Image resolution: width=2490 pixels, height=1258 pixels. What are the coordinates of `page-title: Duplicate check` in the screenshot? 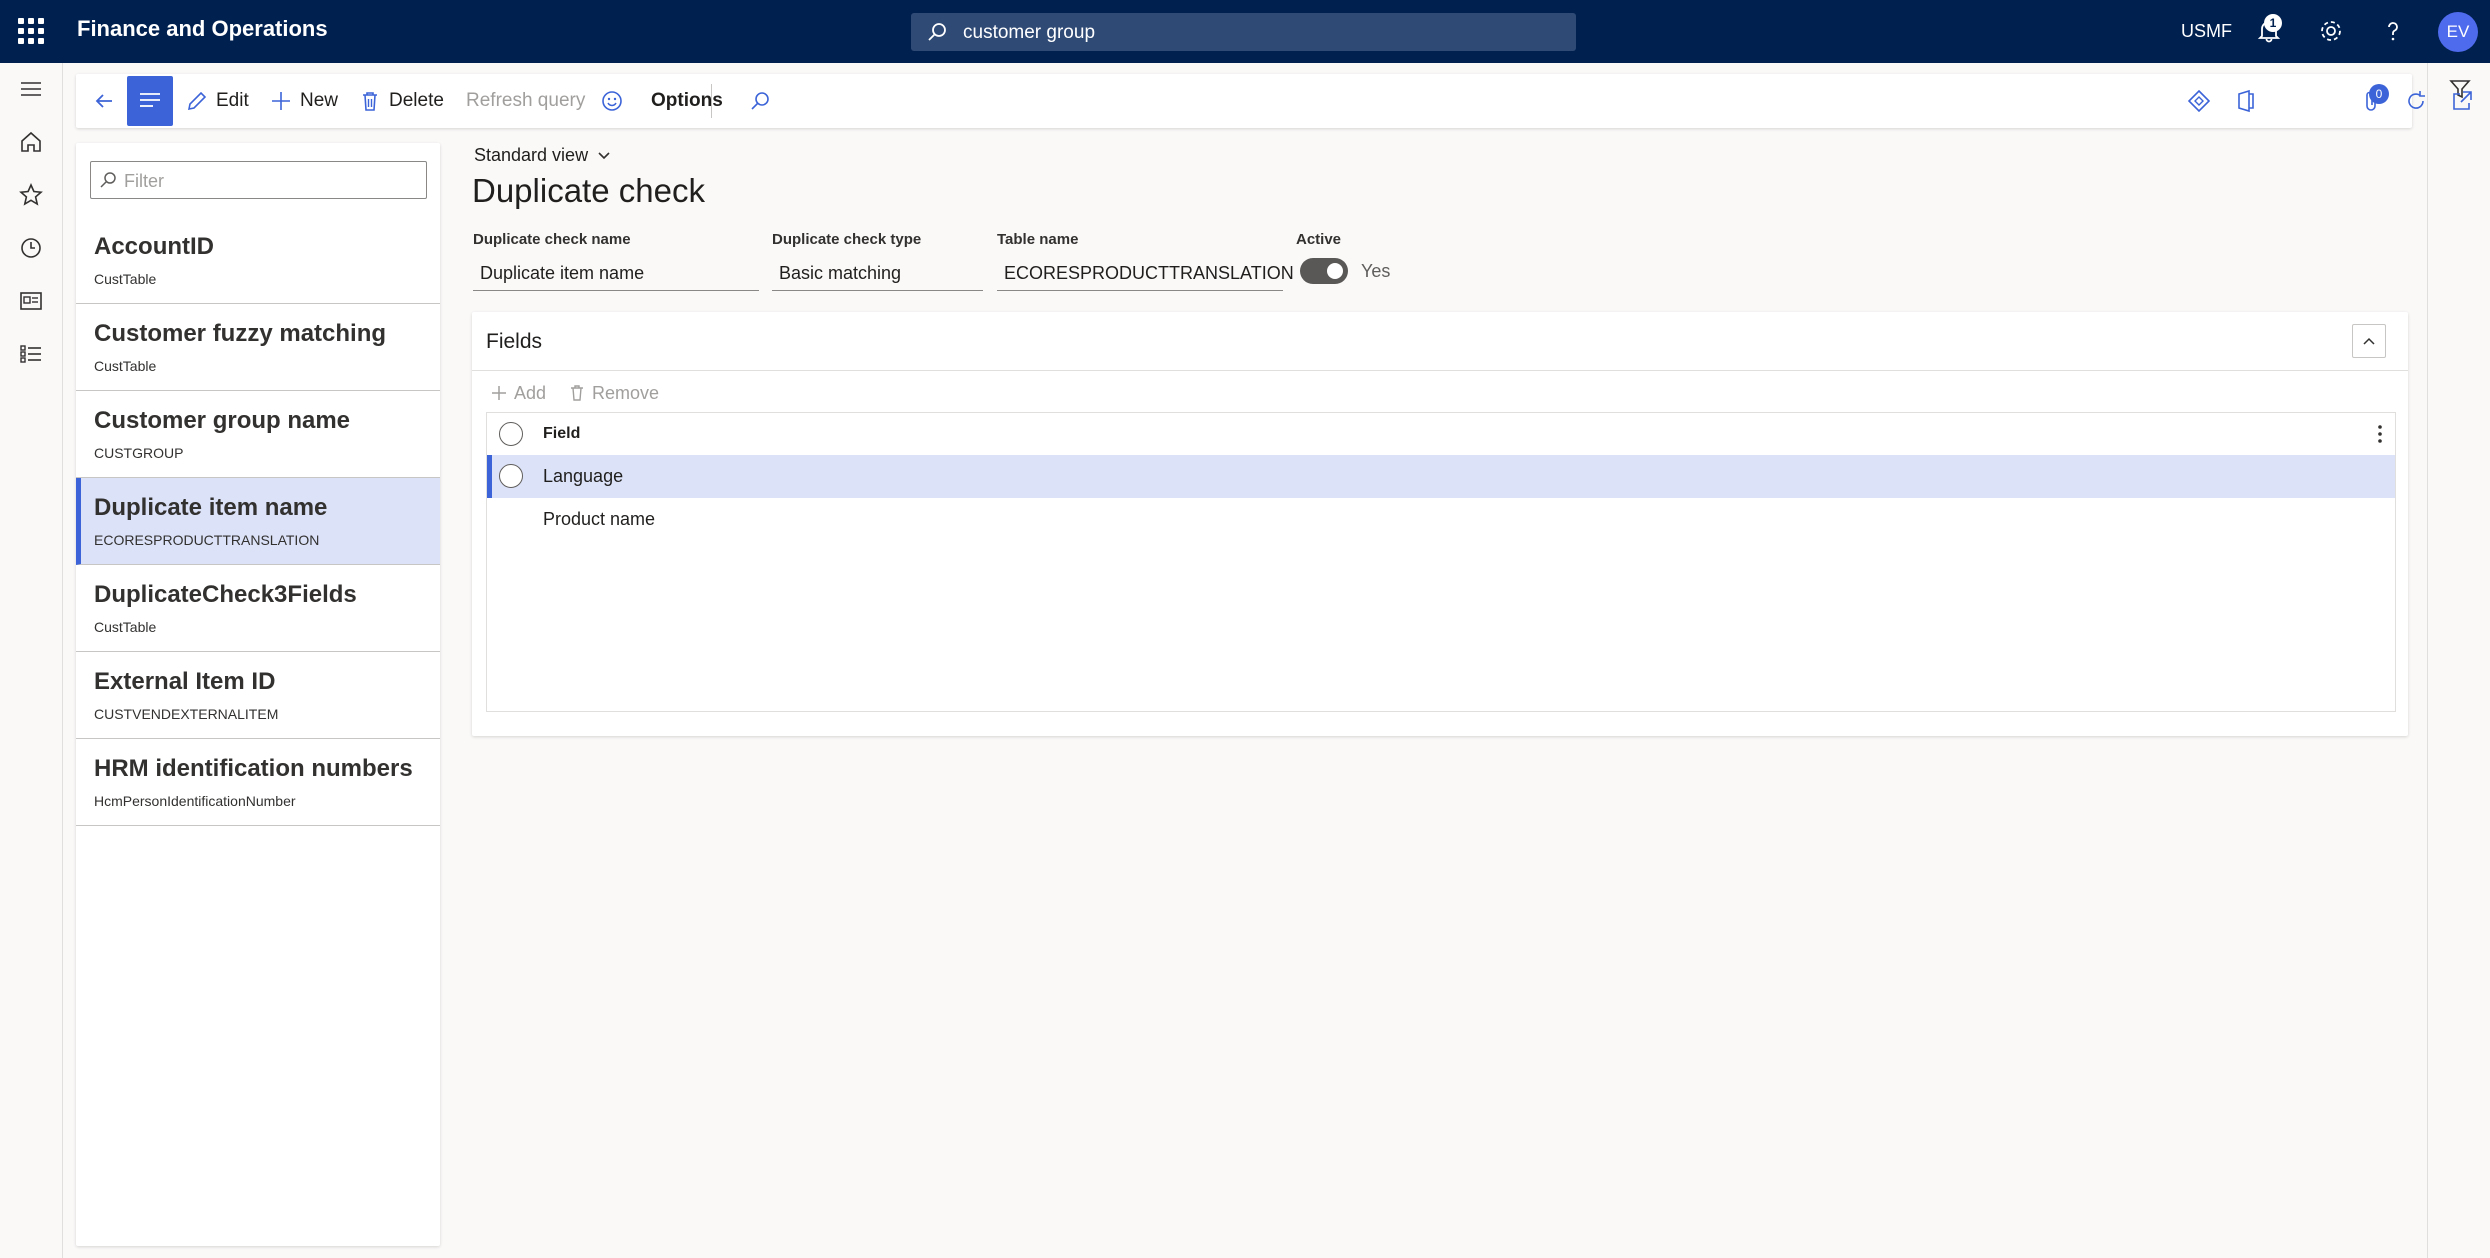 It's located at (588, 190).